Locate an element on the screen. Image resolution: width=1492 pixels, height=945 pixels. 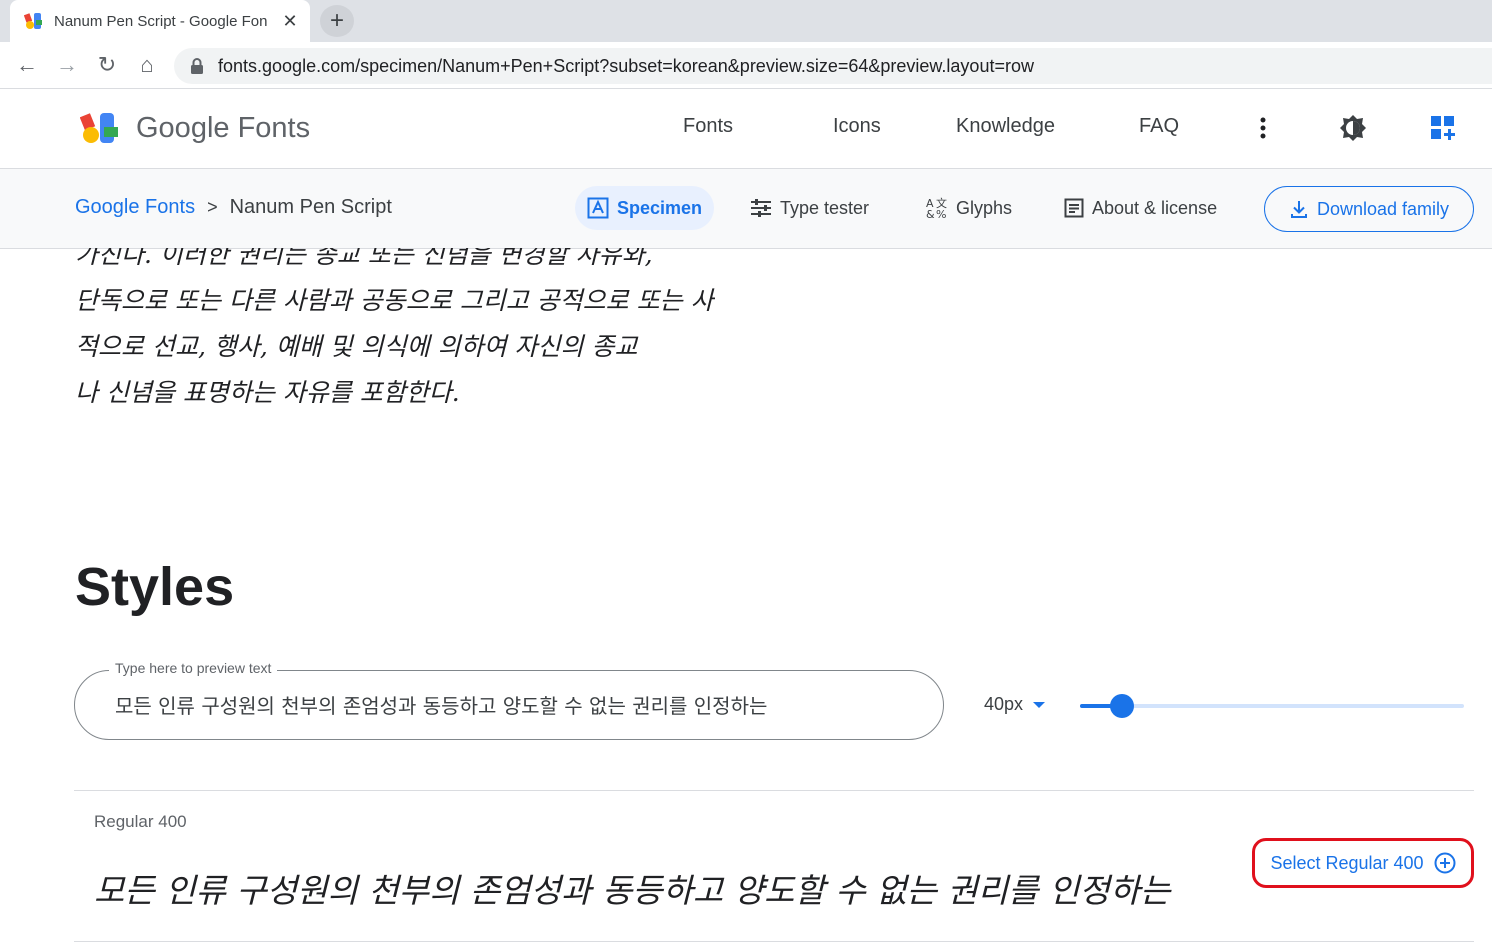
nav-faq: FAQ is located at coordinates (1159, 126).